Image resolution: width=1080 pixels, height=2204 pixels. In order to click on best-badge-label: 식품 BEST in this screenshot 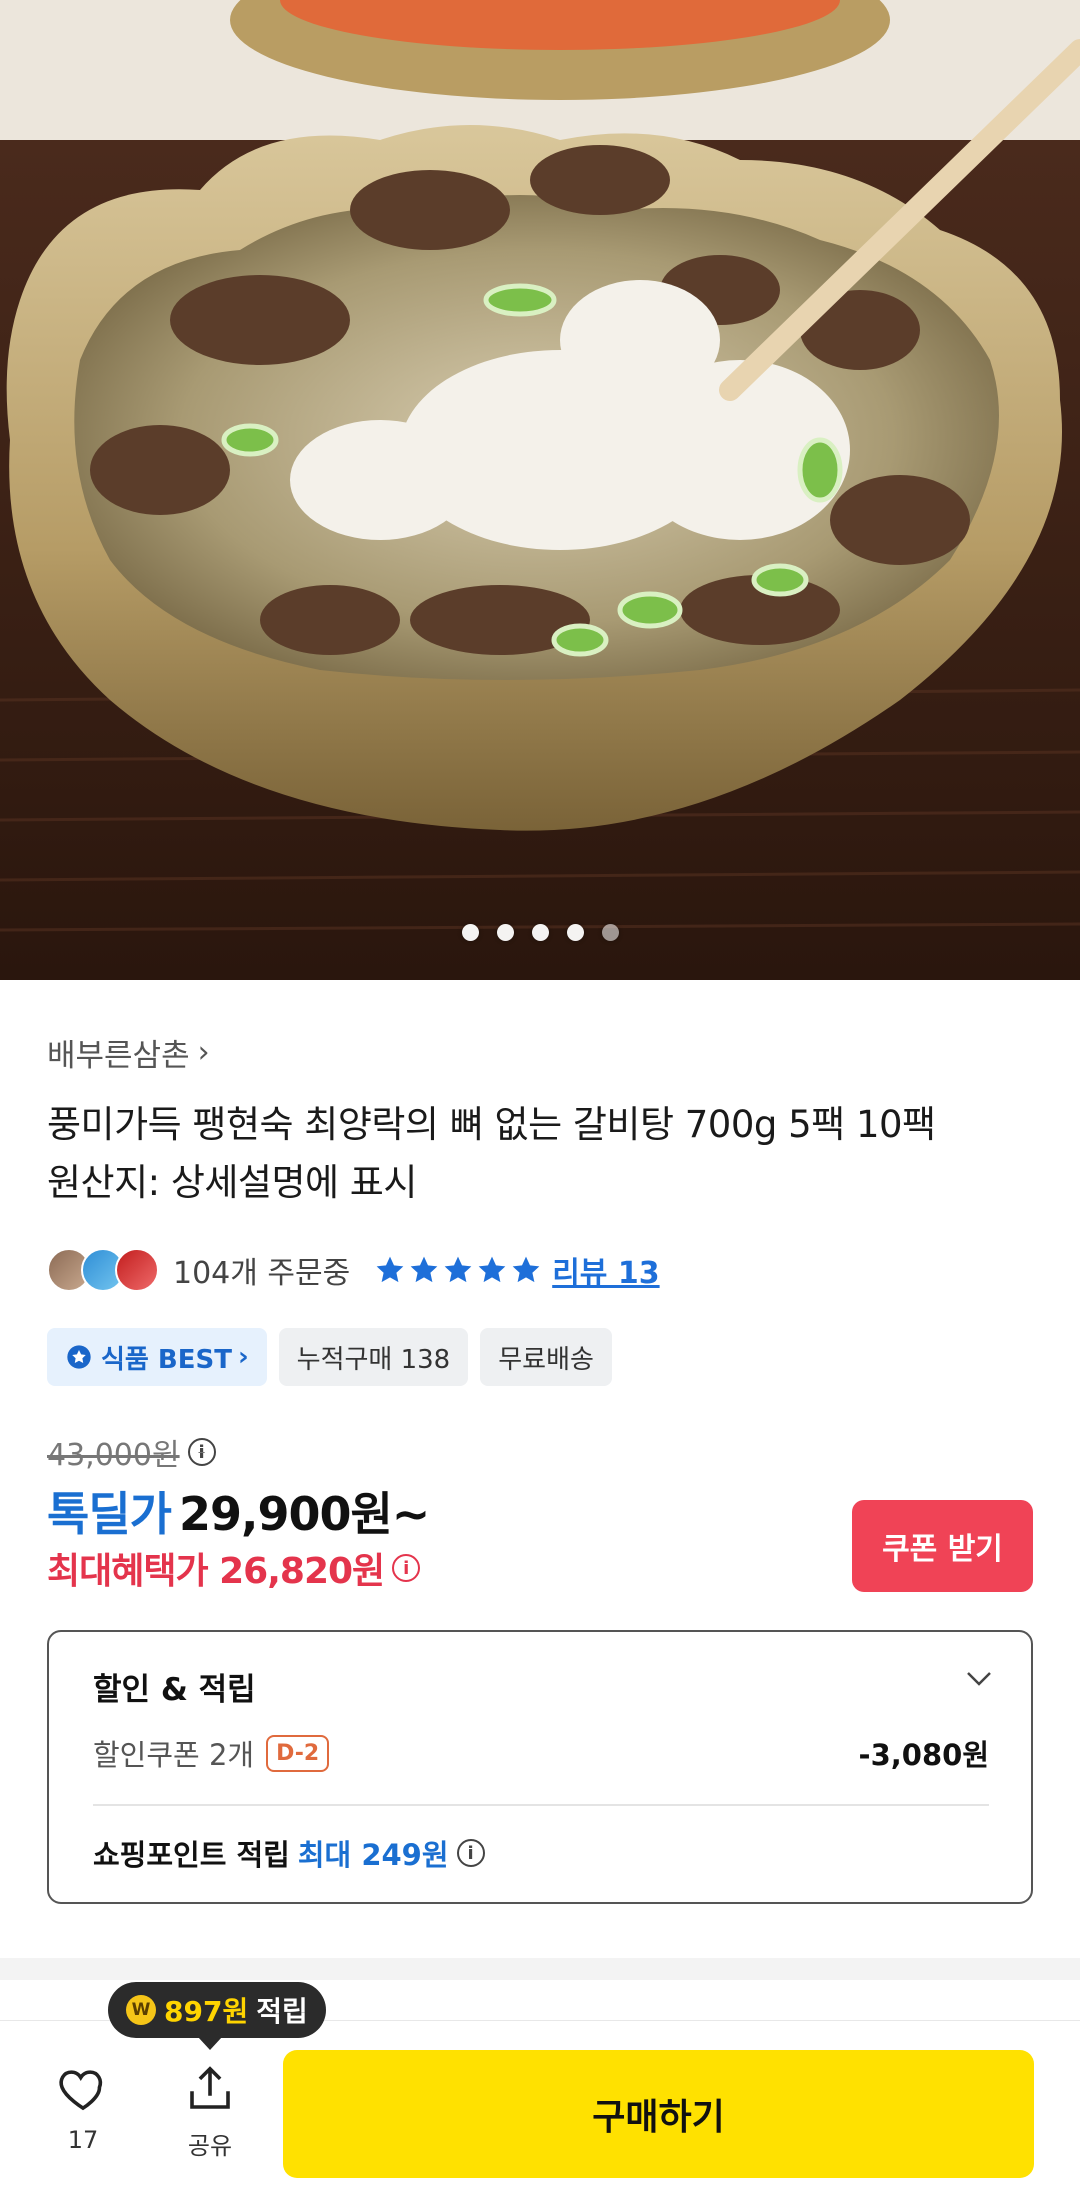, I will do `click(166, 1359)`.